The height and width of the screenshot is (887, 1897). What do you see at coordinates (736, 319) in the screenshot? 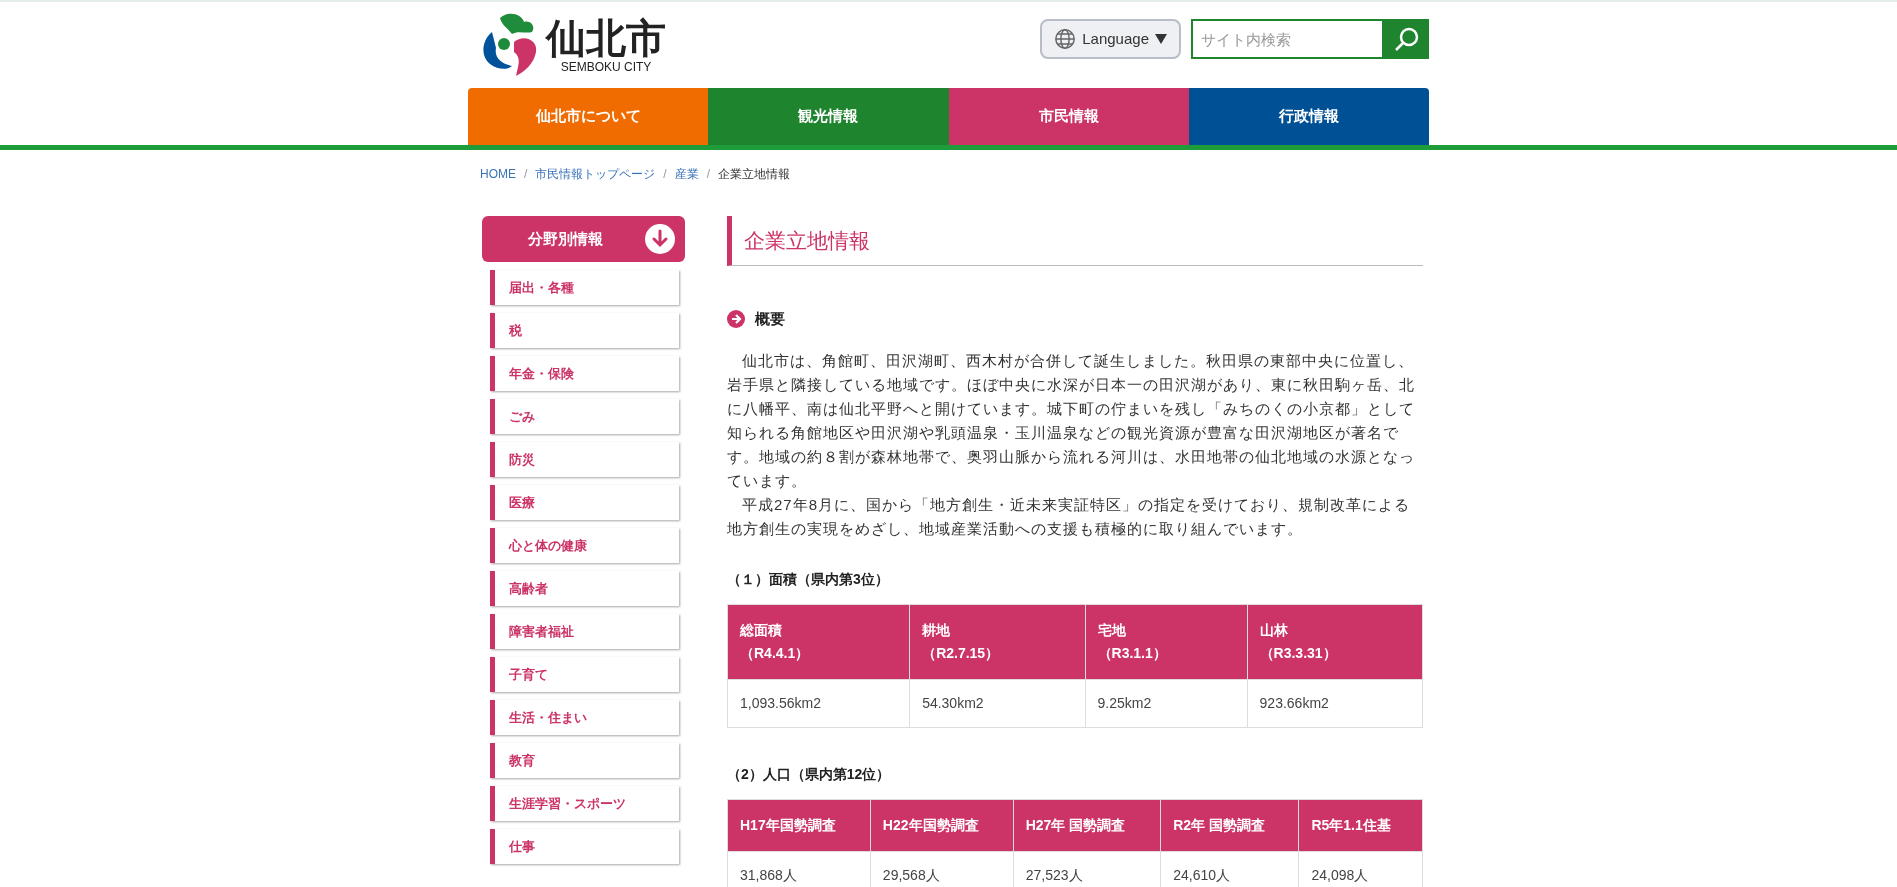
I see `arrow-circle-icon` at bounding box center [736, 319].